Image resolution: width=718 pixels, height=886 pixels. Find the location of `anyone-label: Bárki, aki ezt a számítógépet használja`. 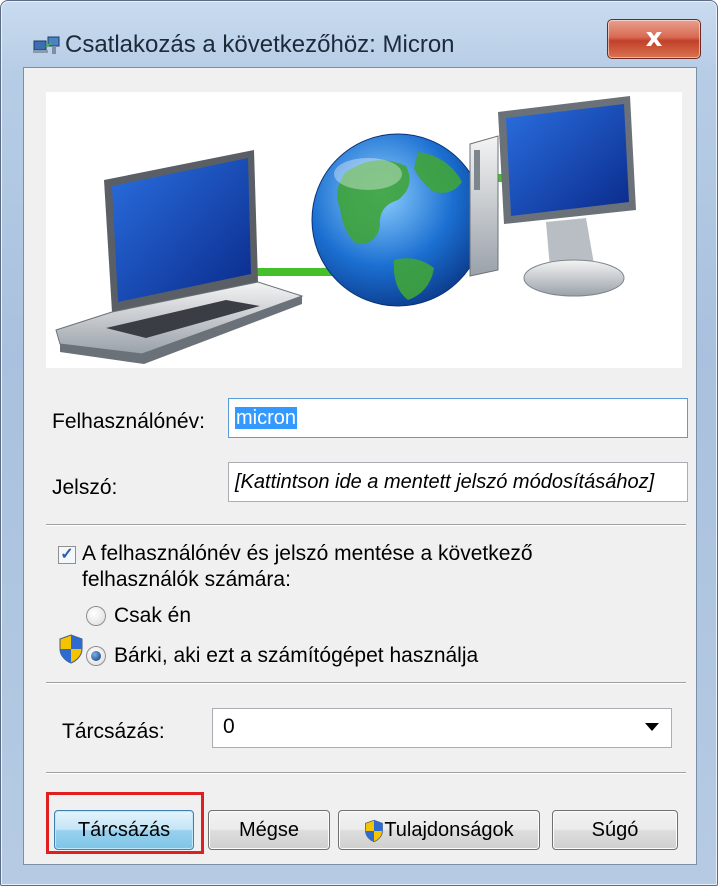

anyone-label: Bárki, aki ezt a számítógépet használja is located at coordinates (296, 655).